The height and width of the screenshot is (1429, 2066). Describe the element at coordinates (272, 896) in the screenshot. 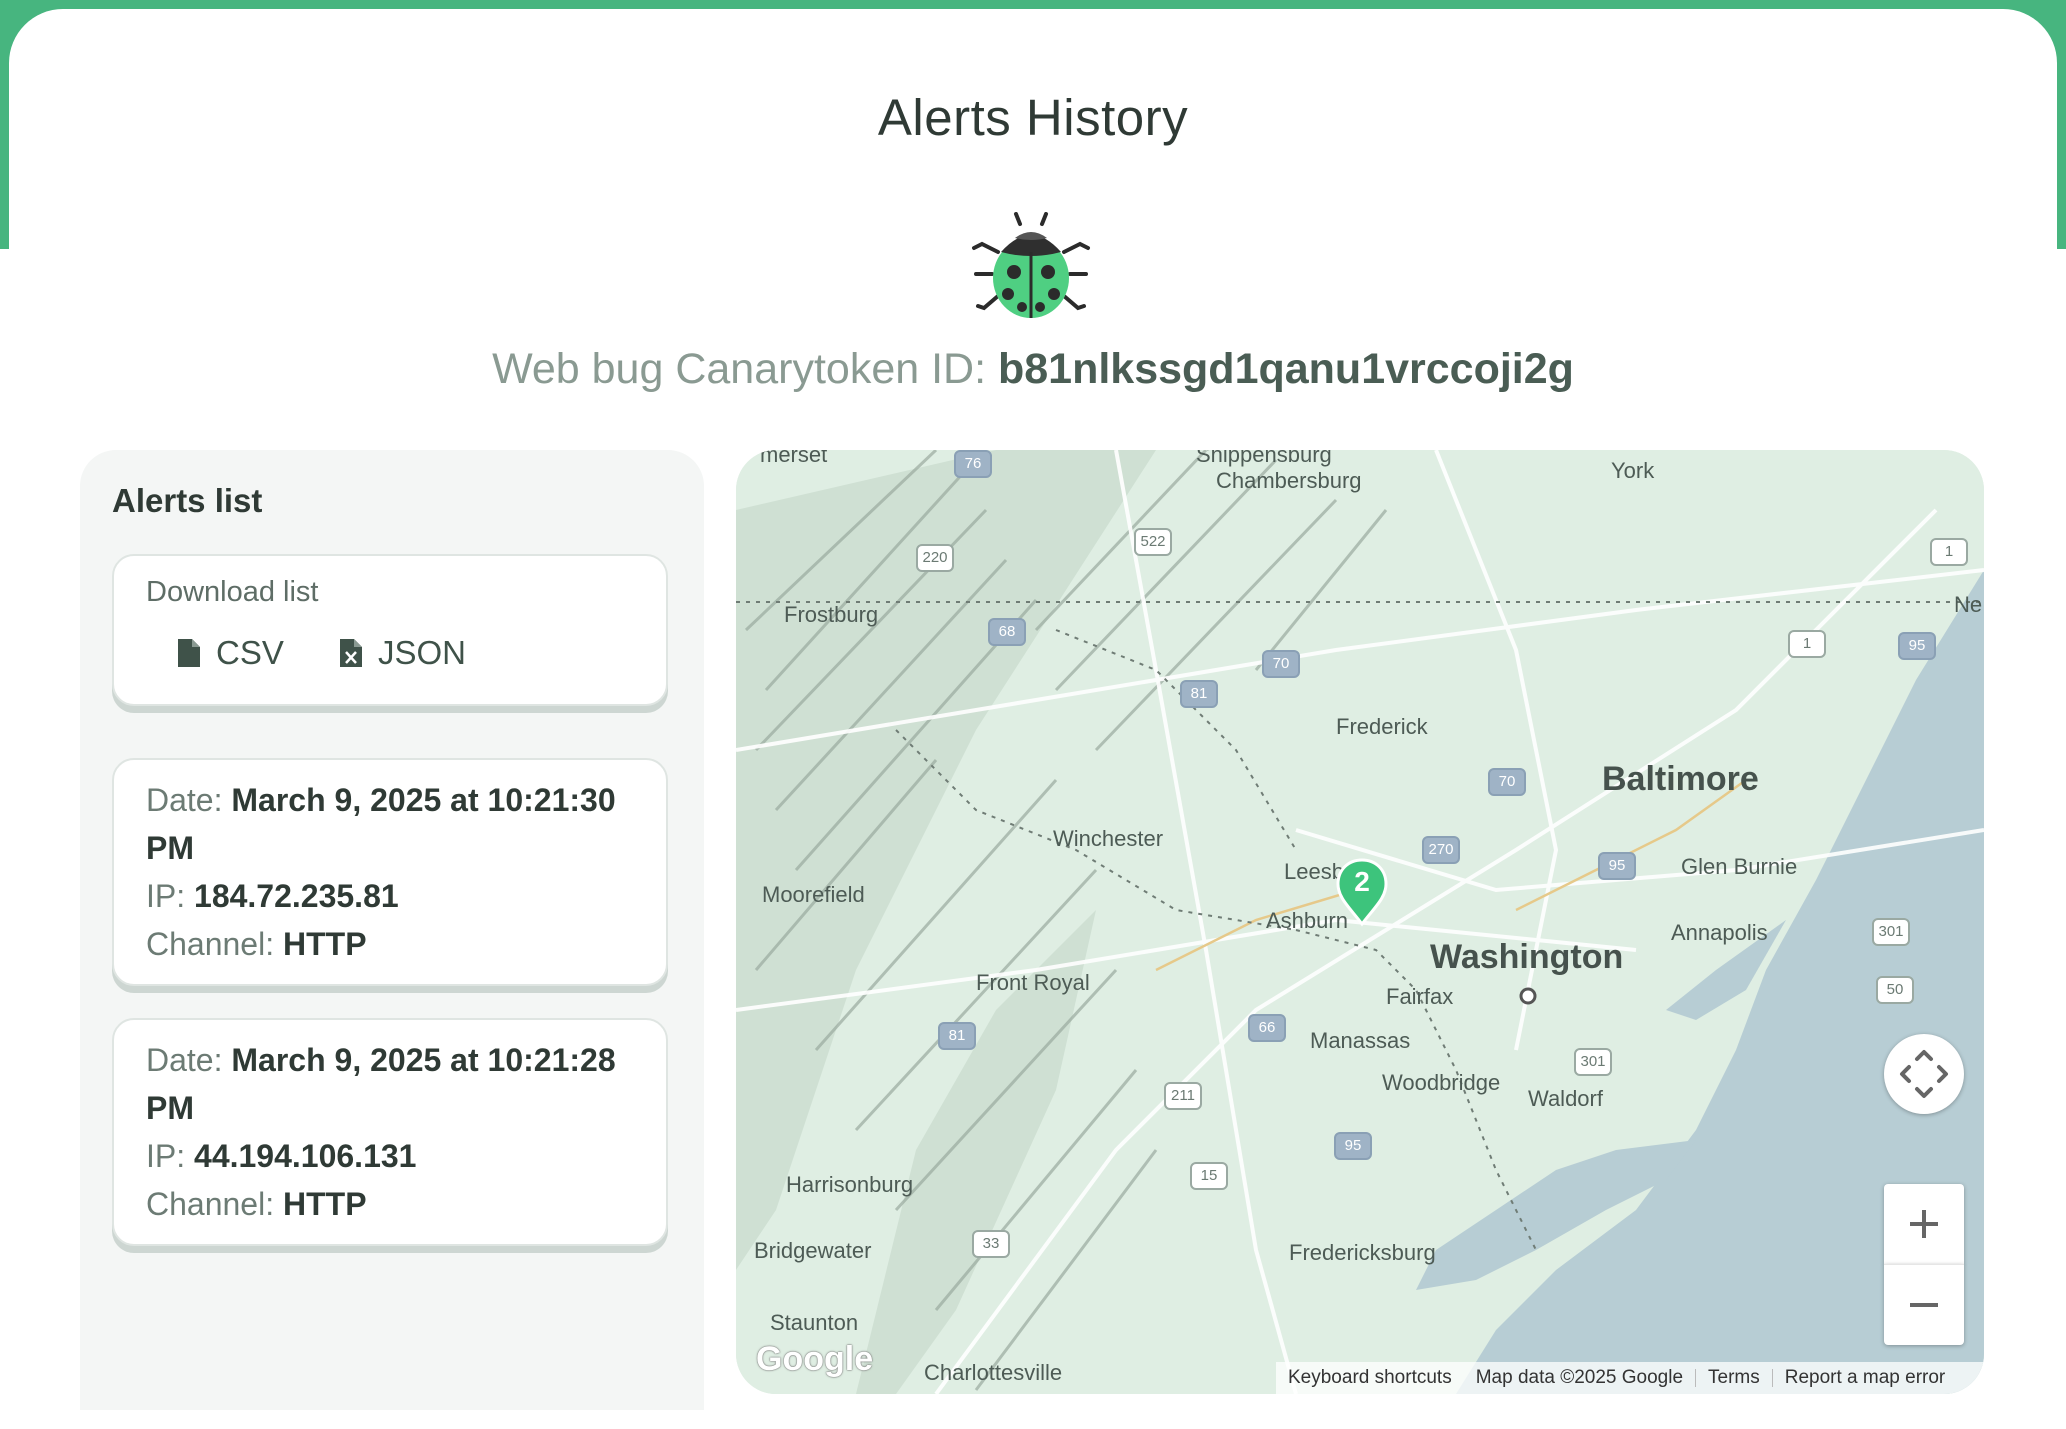

I see `alert-ip: IP: 184.72.235.81` at that location.